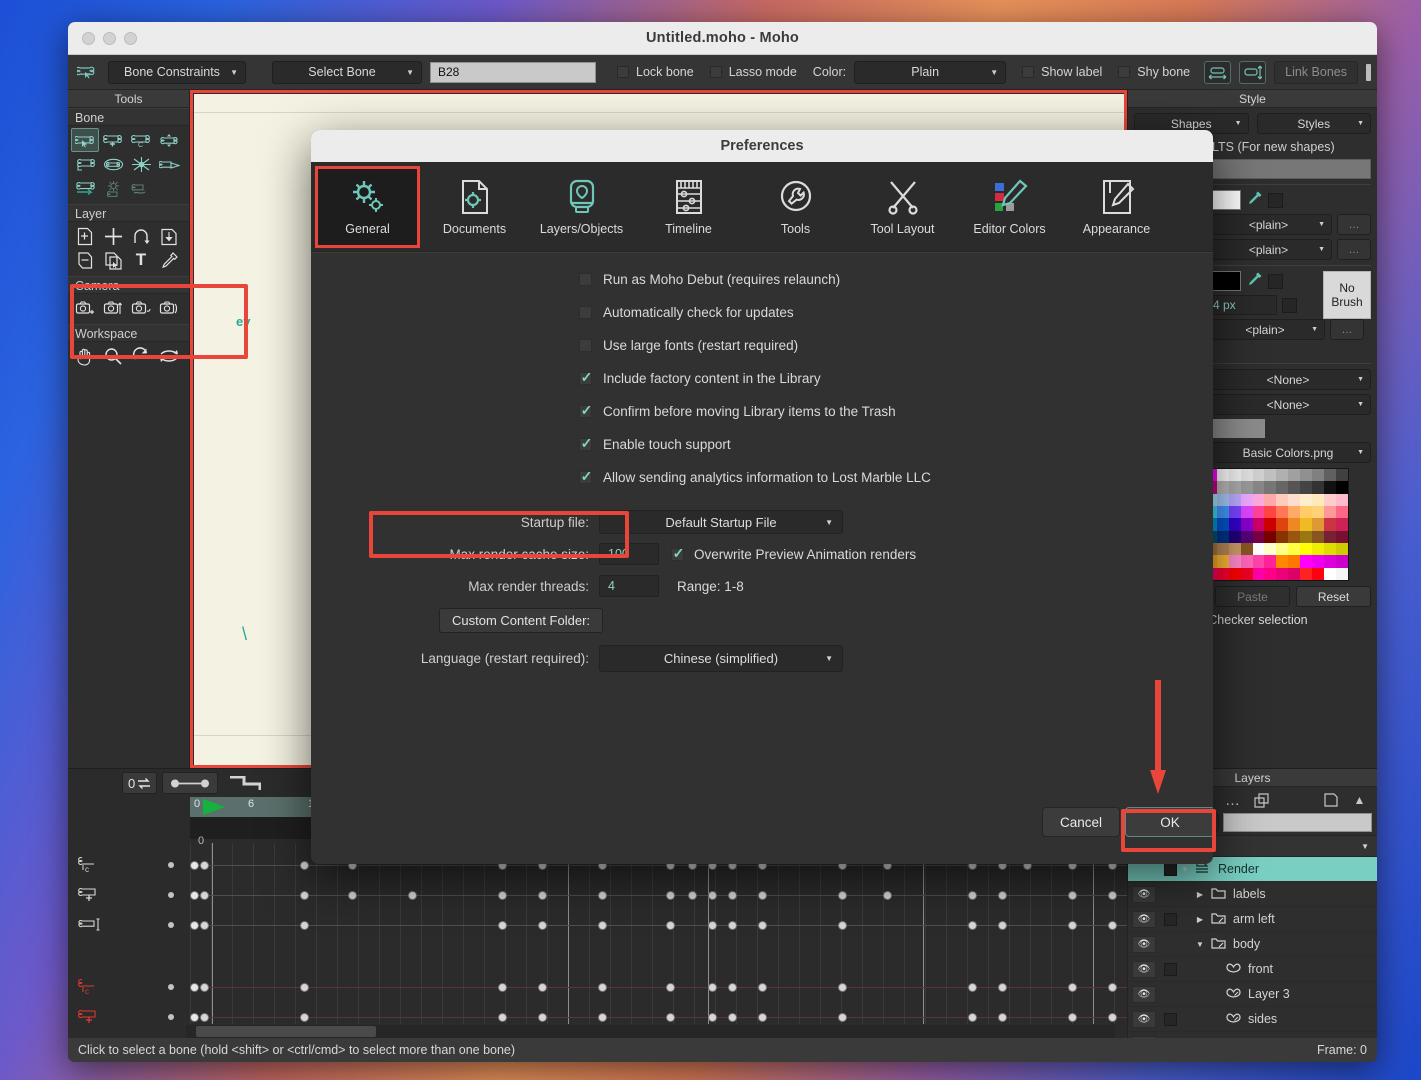  I want to click on rotate-layer-tool, so click(141, 236).